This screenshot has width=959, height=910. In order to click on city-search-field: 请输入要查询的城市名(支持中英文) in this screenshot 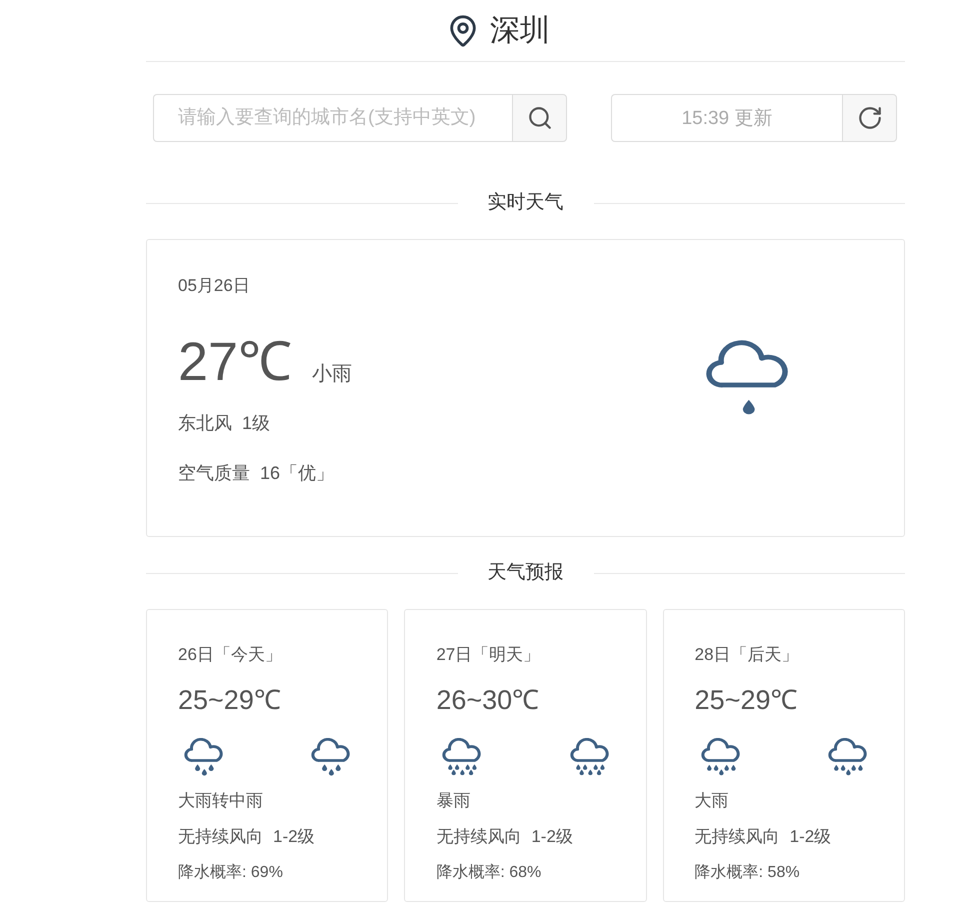, I will do `click(332, 118)`.